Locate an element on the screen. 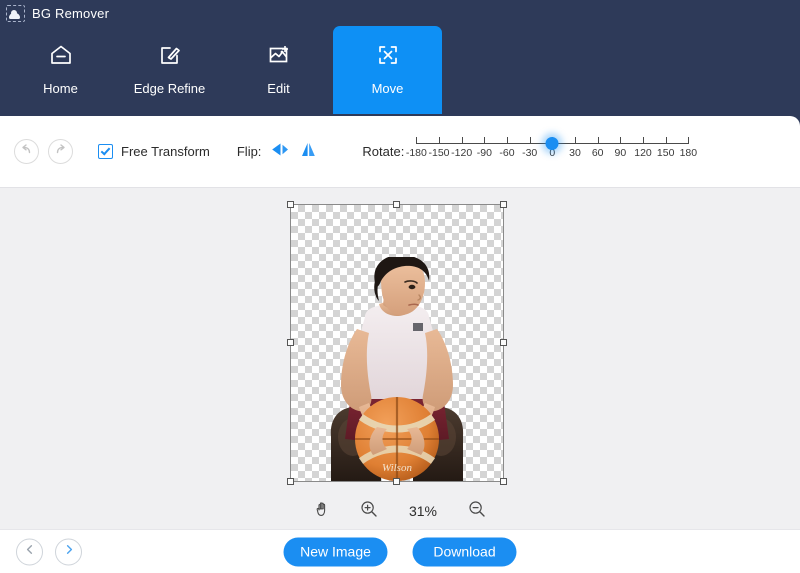  rotate-tick-label: 180 is located at coordinates (688, 152).